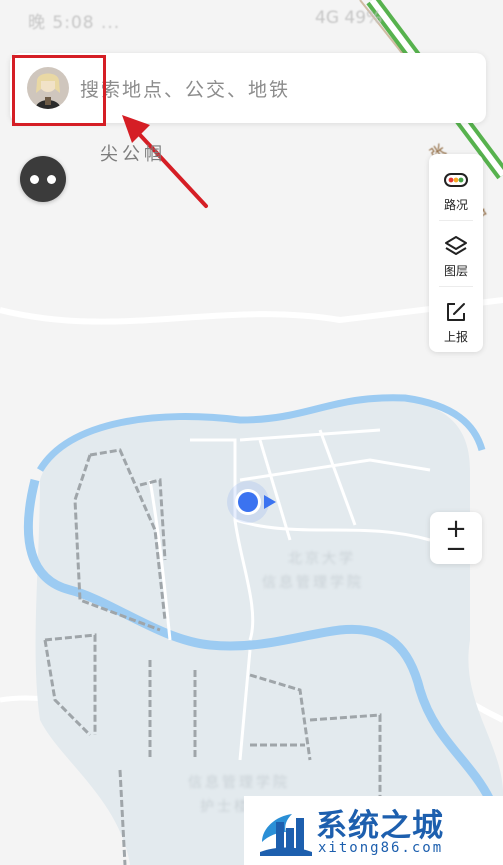 This screenshot has width=503, height=865. I want to click on zoom-control: + −, so click(456, 538).